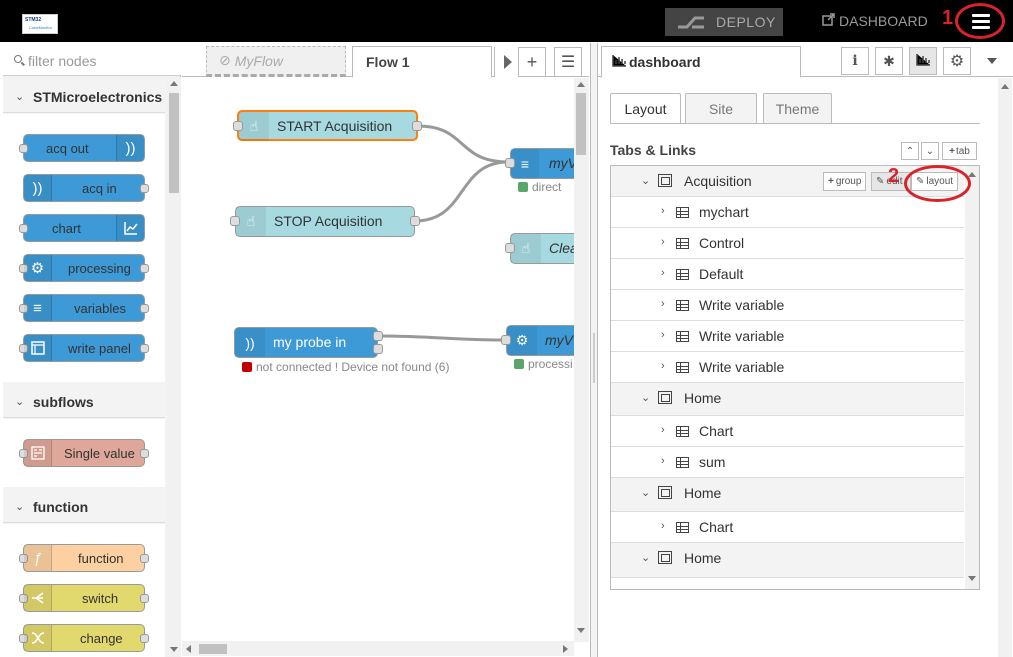 This screenshot has width=1013, height=657. Describe the element at coordinates (972, 377) in the screenshot. I see `tree-scrollbar` at that location.